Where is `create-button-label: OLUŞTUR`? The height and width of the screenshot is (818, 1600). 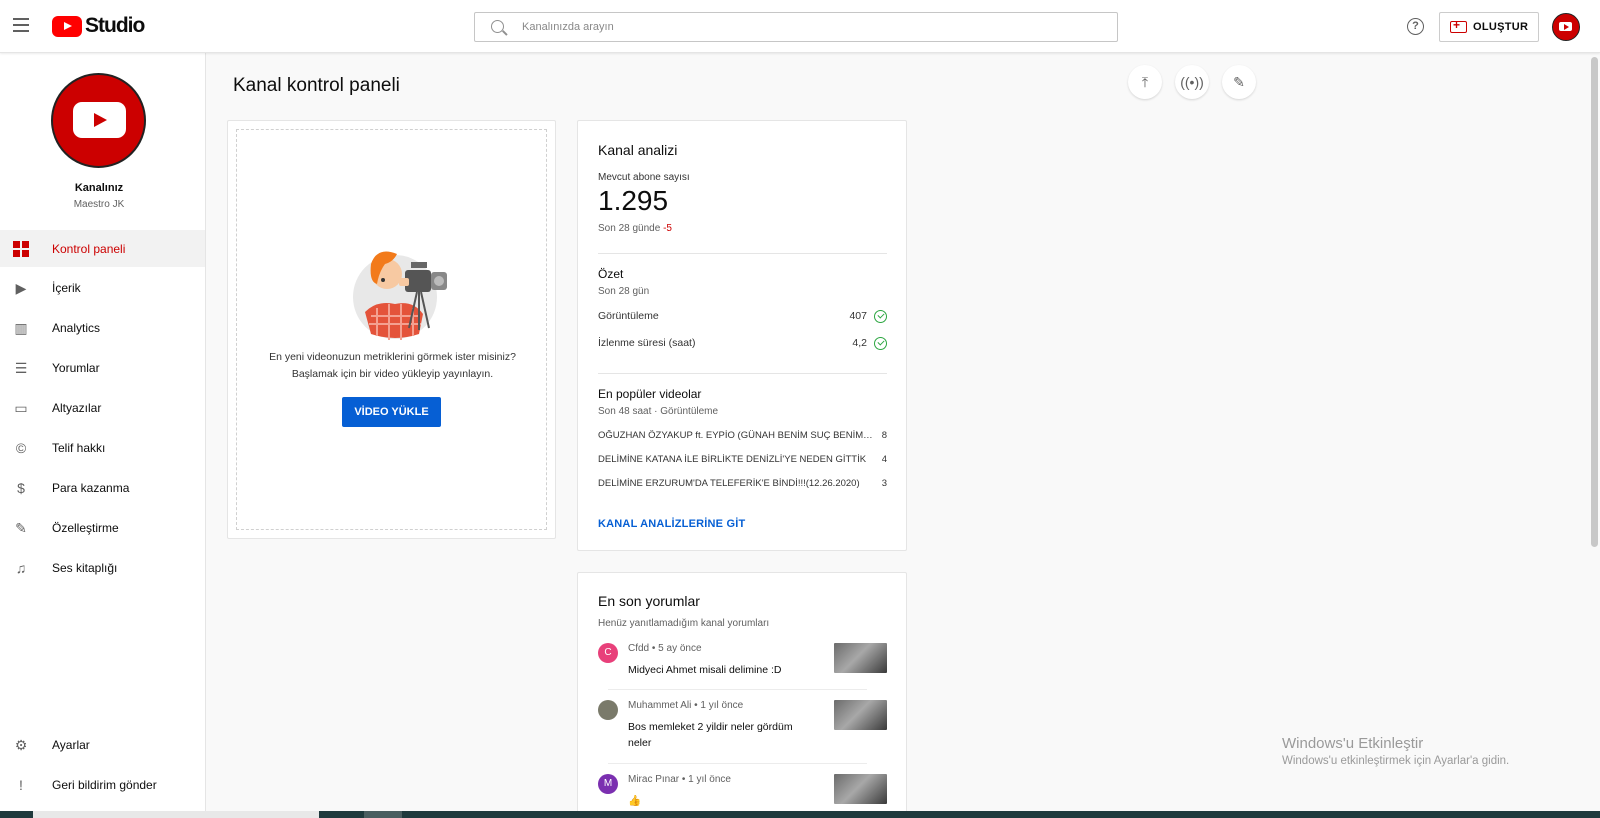
create-button-label: OLUŞTUR is located at coordinates (1501, 27).